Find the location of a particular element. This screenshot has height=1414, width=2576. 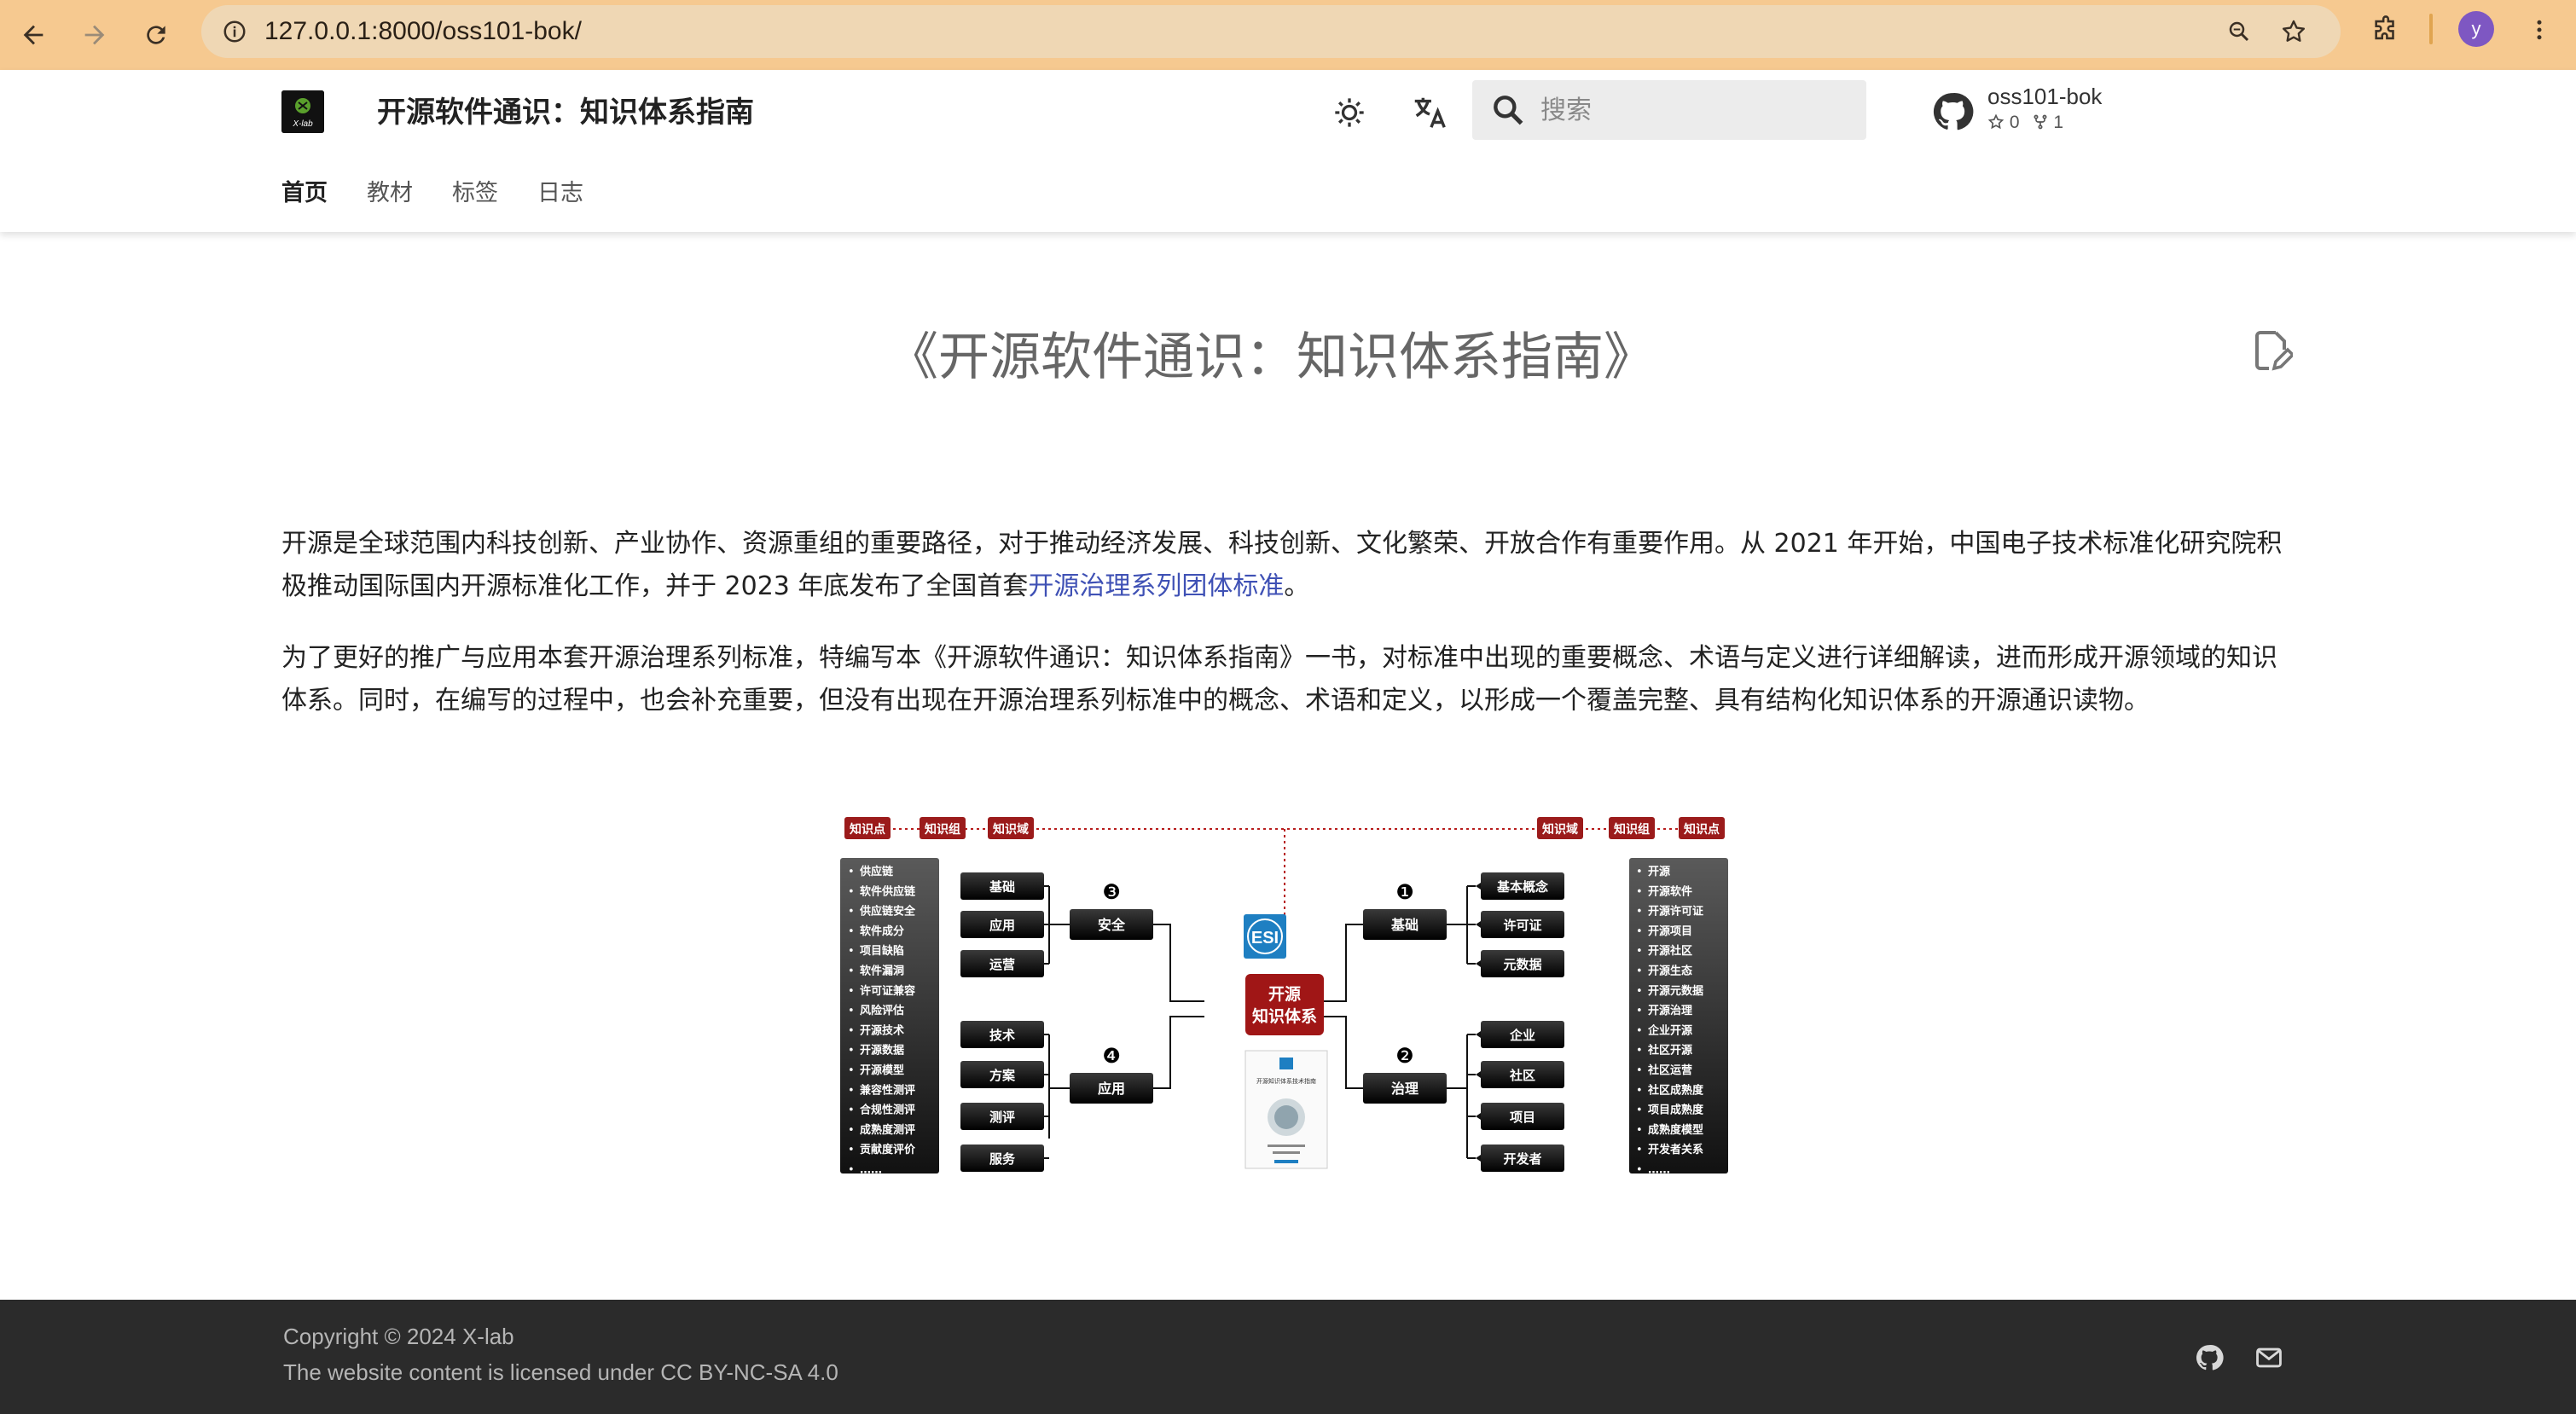

main-nav-tabs: 首页 教材 标签 日志 is located at coordinates (432, 190).